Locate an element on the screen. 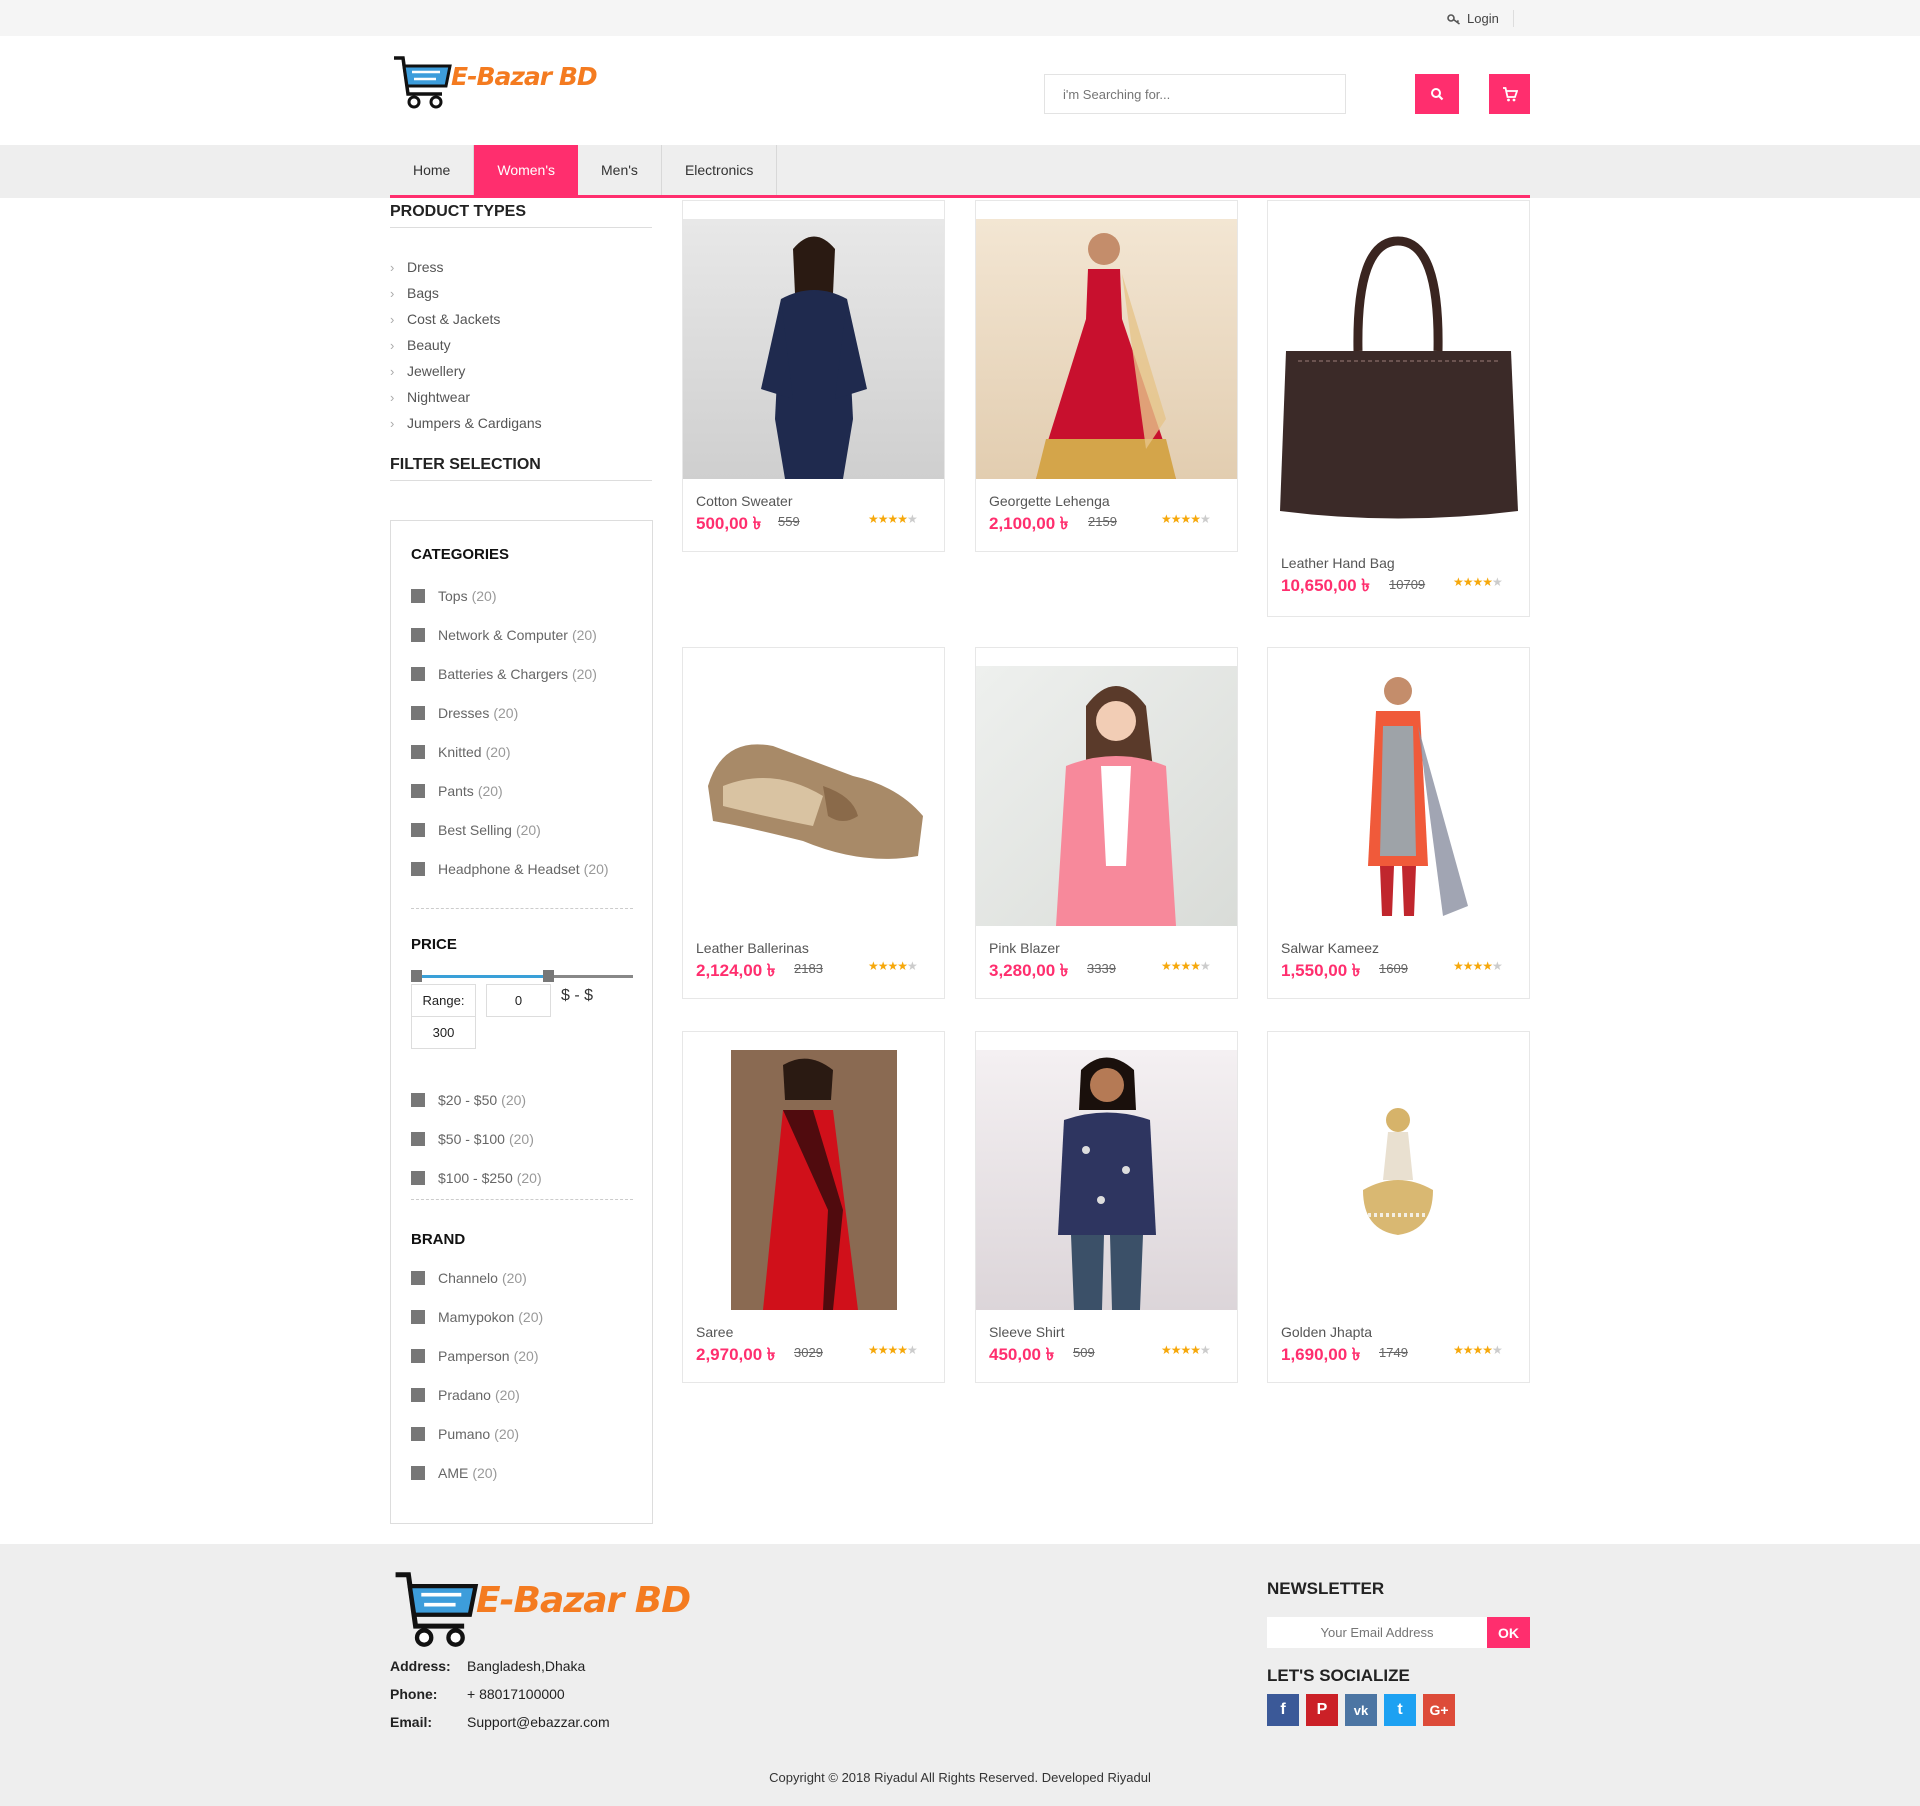 This screenshot has width=1920, height=1806. footer-logo: E-Bazar BD is located at coordinates (541, 1609).